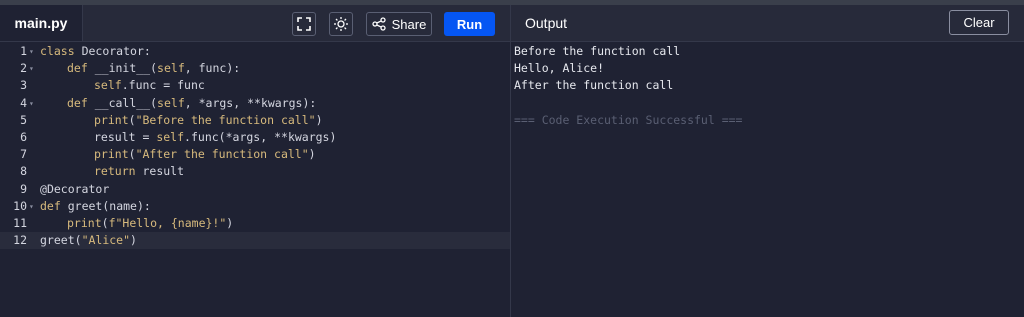  I want to click on code-line: 5 print("Before the function call"), so click(255, 120).